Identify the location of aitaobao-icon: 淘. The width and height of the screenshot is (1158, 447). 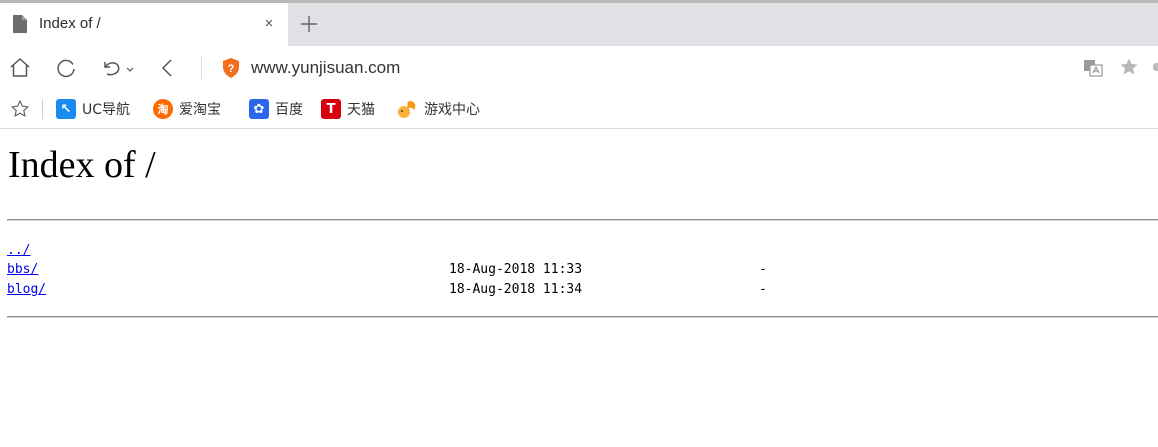
(163, 109).